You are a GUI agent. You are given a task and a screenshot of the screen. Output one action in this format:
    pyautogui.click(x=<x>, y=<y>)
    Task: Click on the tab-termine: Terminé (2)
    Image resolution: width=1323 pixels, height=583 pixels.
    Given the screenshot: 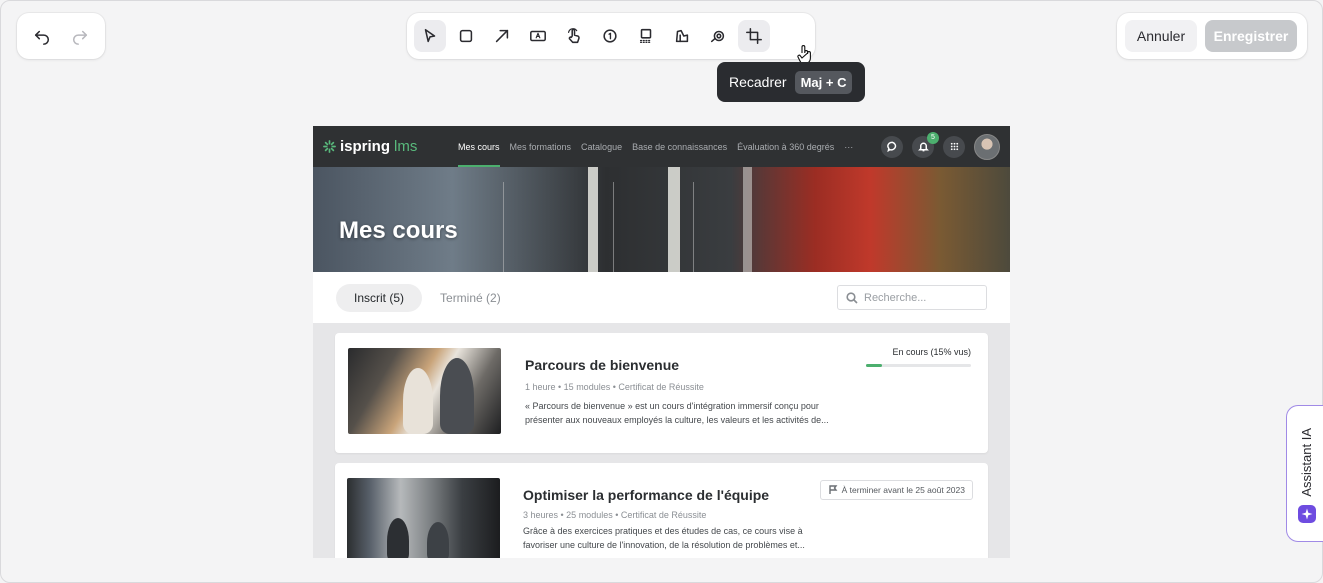 What is the action you would take?
    pyautogui.click(x=470, y=298)
    